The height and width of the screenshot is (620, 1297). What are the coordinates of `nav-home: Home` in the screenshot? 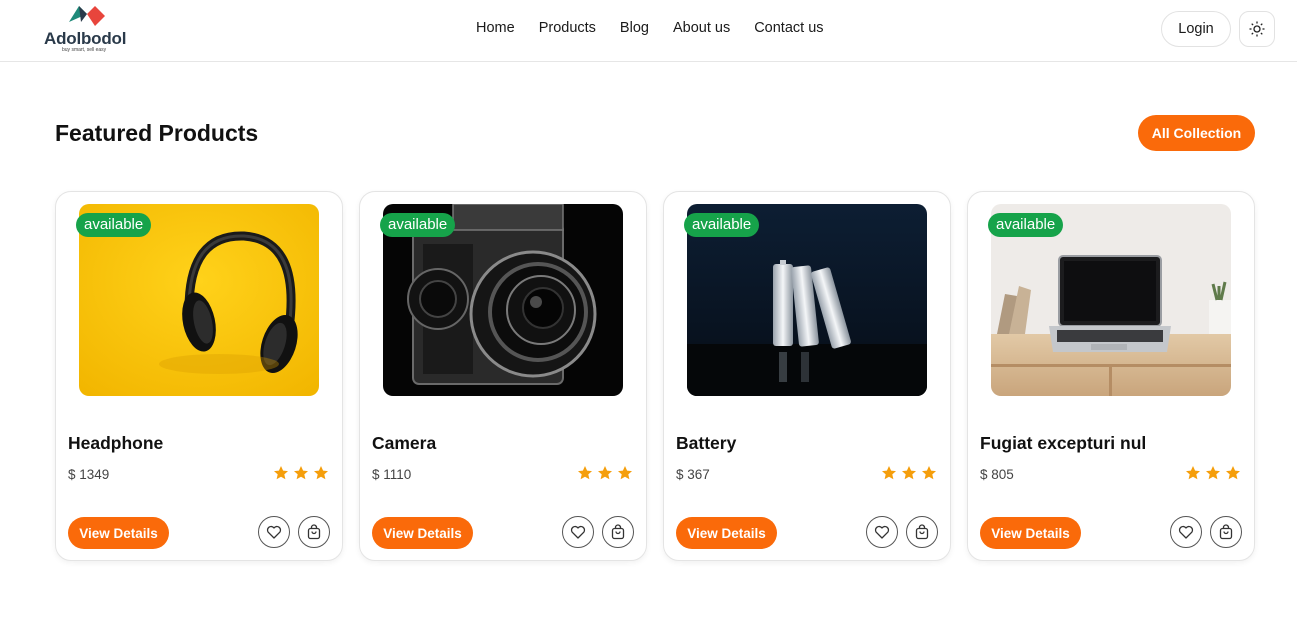 It's located at (495, 28).